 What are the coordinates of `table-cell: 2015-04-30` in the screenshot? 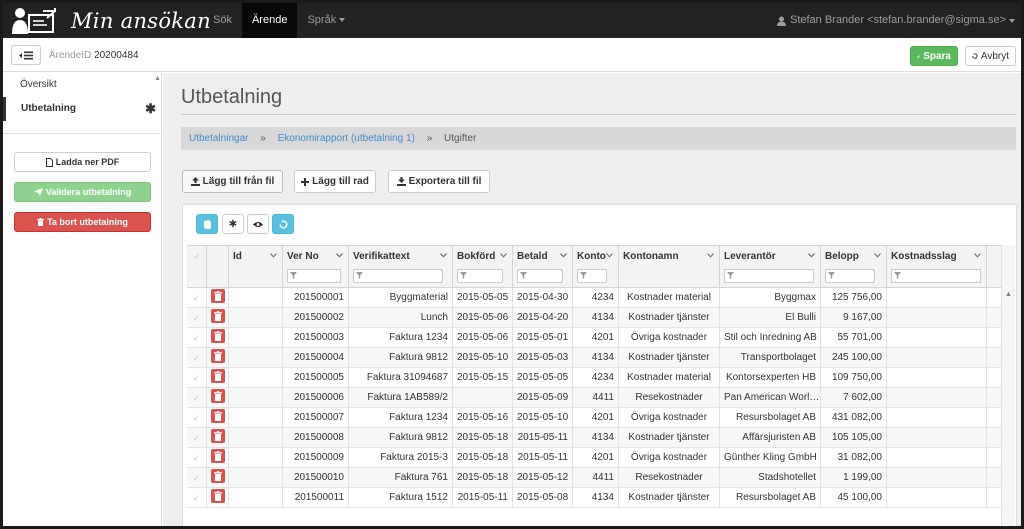 It's located at (543, 298).